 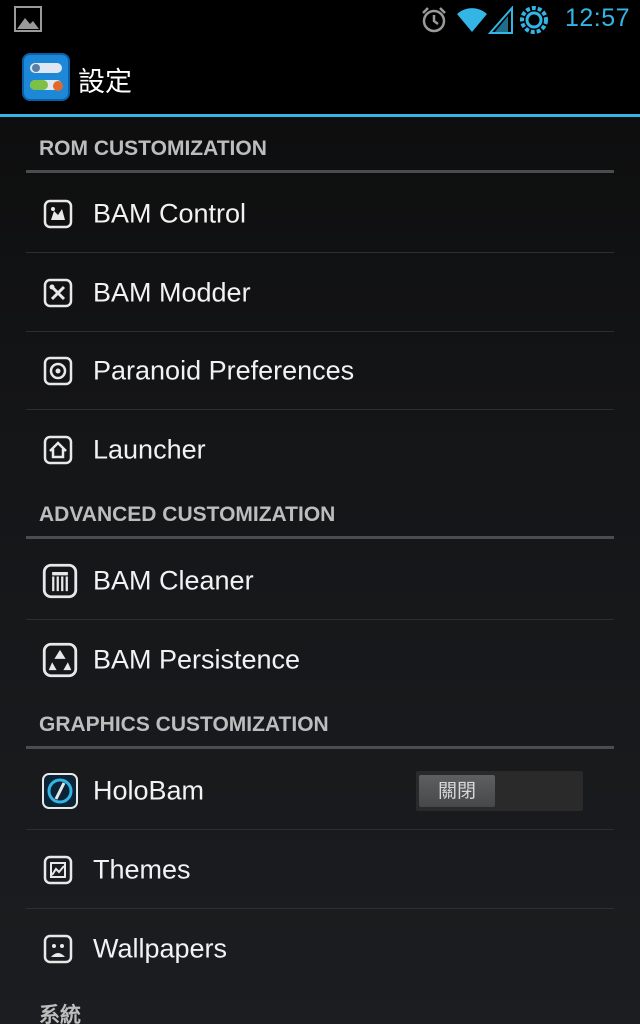 What do you see at coordinates (320, 154) in the screenshot?
I see `section-header-rom: ROM CUSTOMIZATION` at bounding box center [320, 154].